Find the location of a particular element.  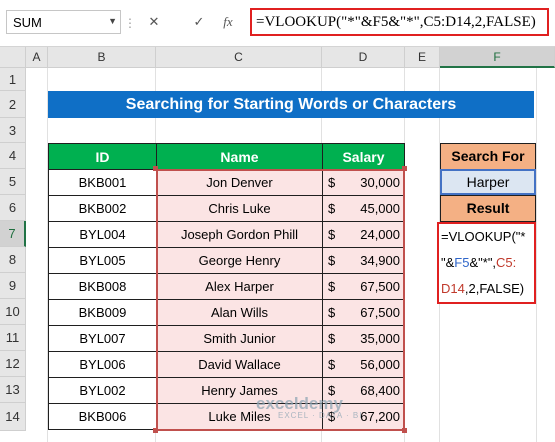

result-cell-editing: =VLOOKUP("* "&F5&"*",C5: D14,2,FALSE) is located at coordinates (486, 263).